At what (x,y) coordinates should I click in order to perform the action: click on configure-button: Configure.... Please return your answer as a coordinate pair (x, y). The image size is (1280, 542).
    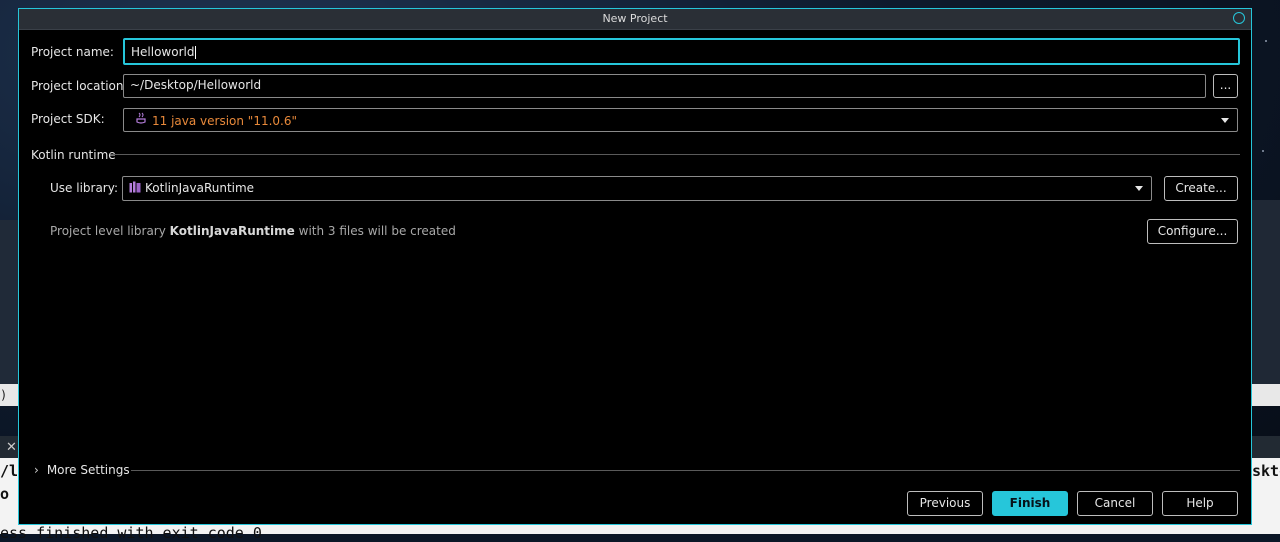
    Looking at the image, I should click on (1192, 231).